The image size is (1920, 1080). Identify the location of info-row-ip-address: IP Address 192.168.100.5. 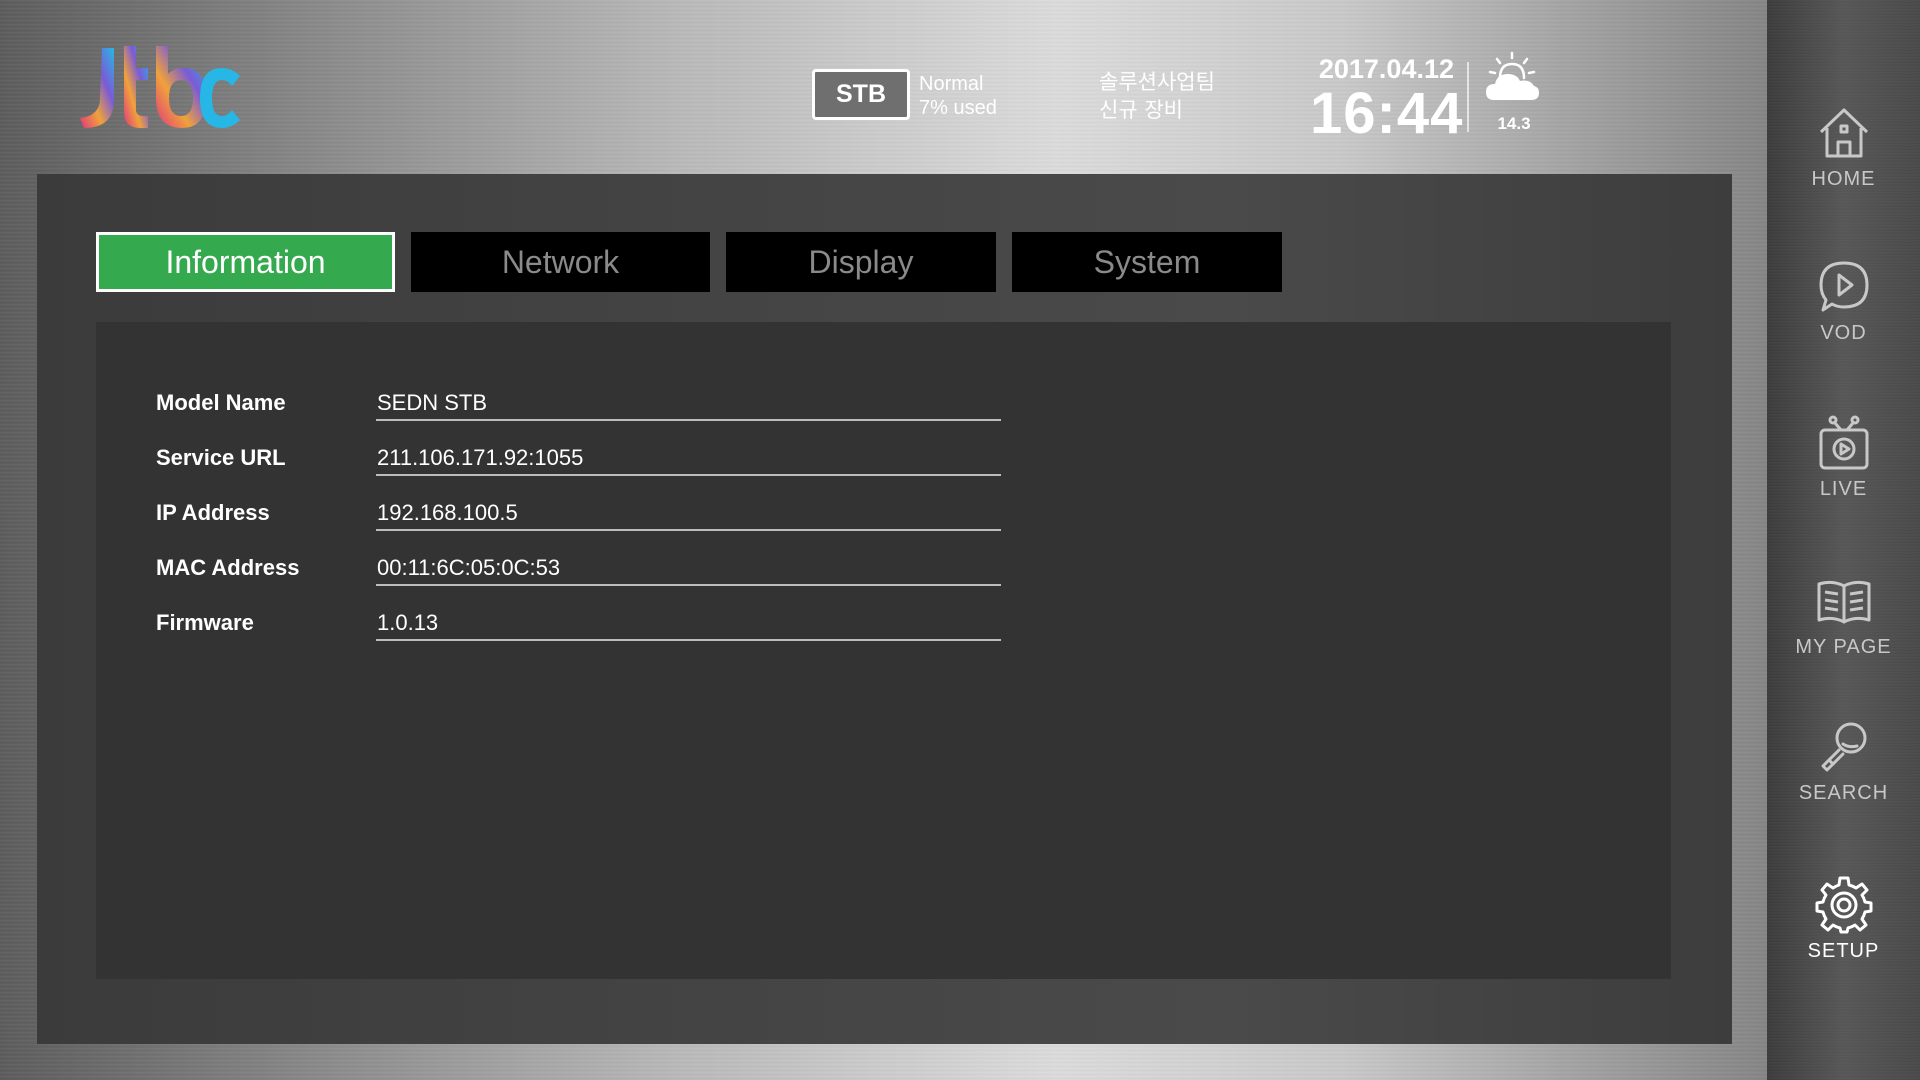
(606, 512).